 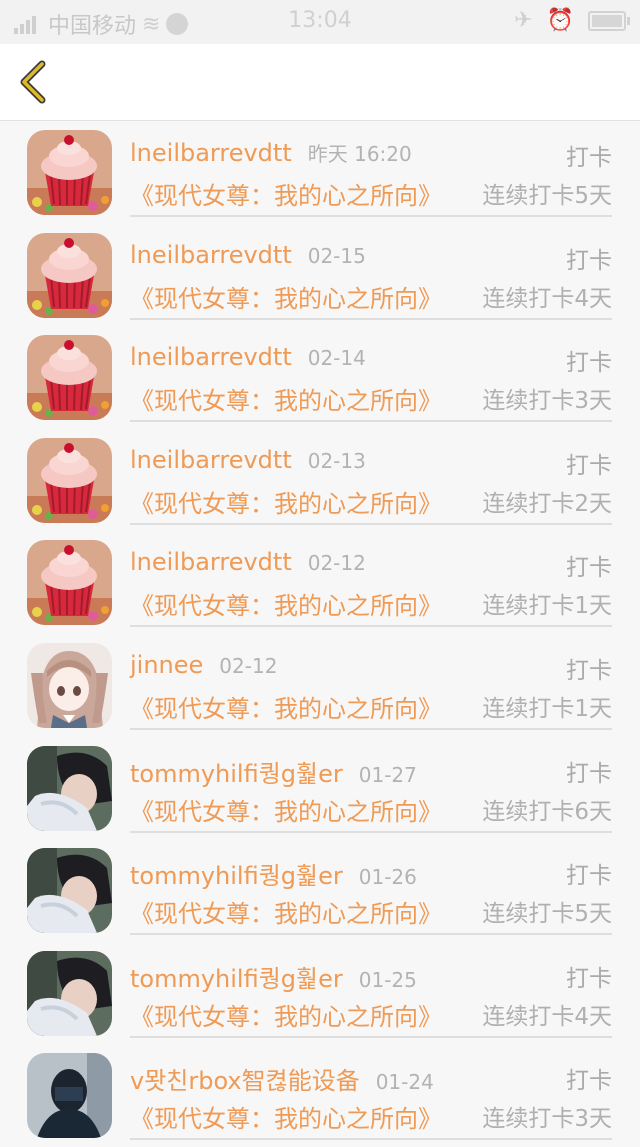 I want to click on row-content: lneilbarrevdtt 02-15 打卡《现代女尊：我的心之所向》 连续打卡4天, so click(x=371, y=272).